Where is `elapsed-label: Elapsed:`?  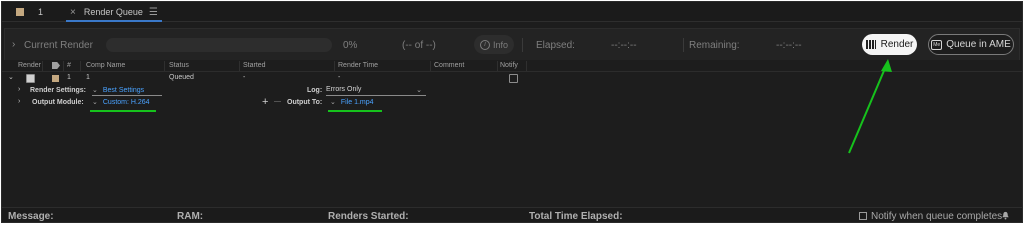
elapsed-label: Elapsed: is located at coordinates (555, 45).